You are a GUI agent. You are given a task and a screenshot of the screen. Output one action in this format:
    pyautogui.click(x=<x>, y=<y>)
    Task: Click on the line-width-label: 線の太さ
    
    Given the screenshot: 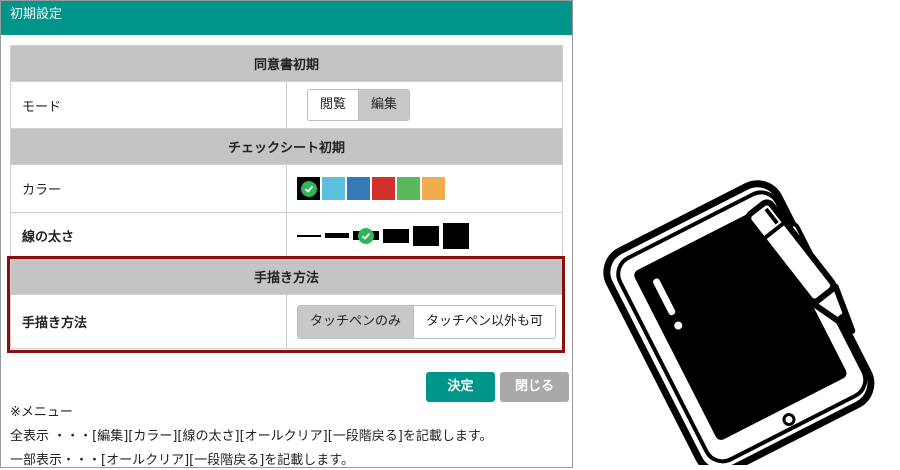 What is the action you would take?
    pyautogui.click(x=148, y=235)
    